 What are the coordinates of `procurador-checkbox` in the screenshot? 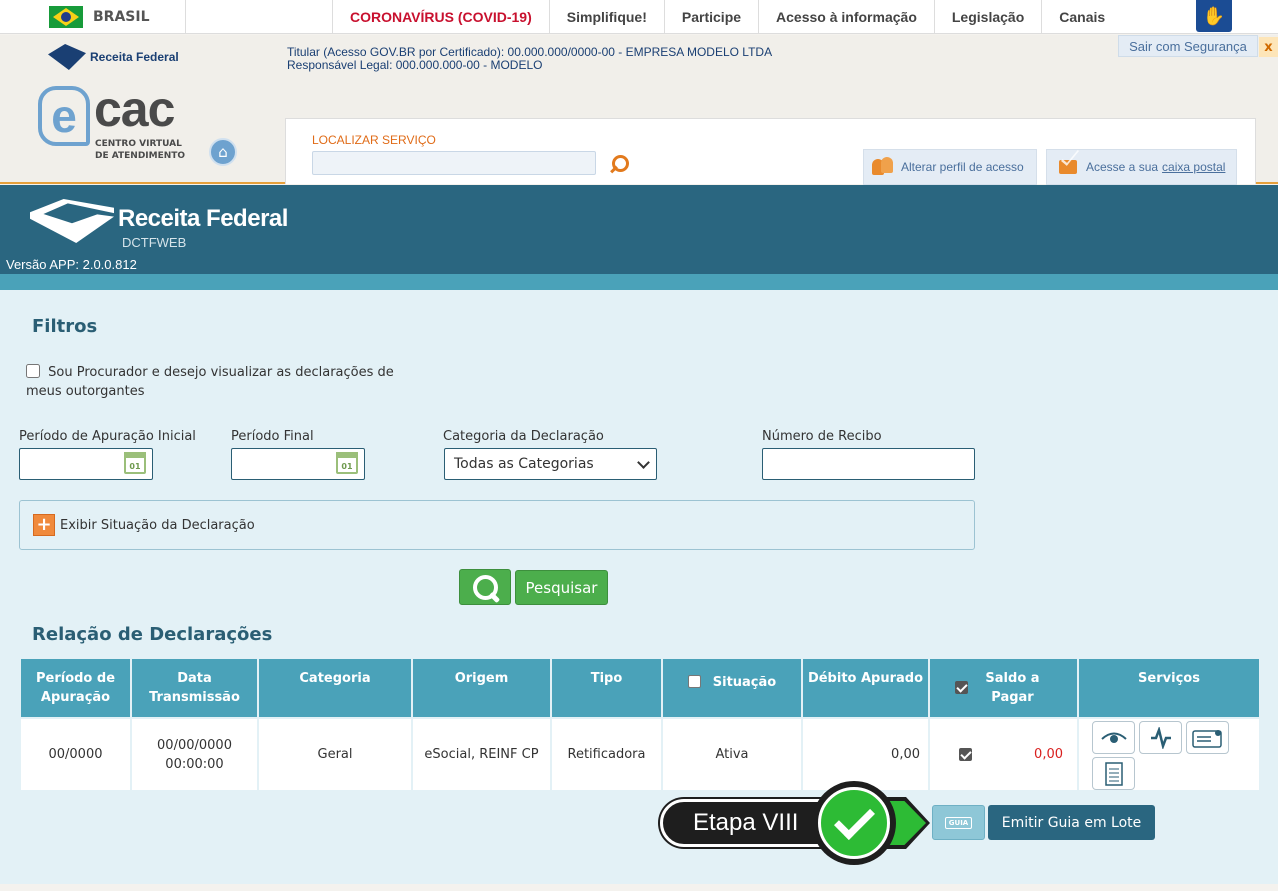 It's located at (33, 371).